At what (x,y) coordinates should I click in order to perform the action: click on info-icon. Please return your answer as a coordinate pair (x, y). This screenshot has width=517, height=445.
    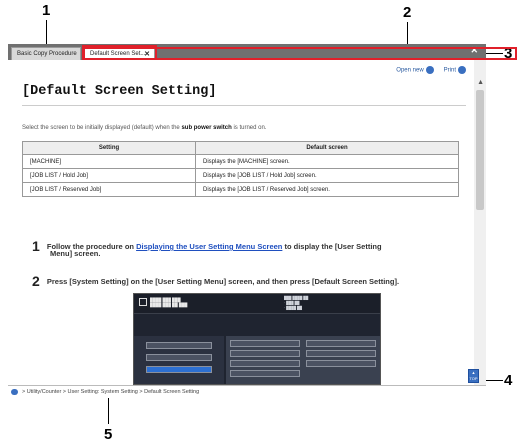
    Looking at the image, I should click on (143, 302).